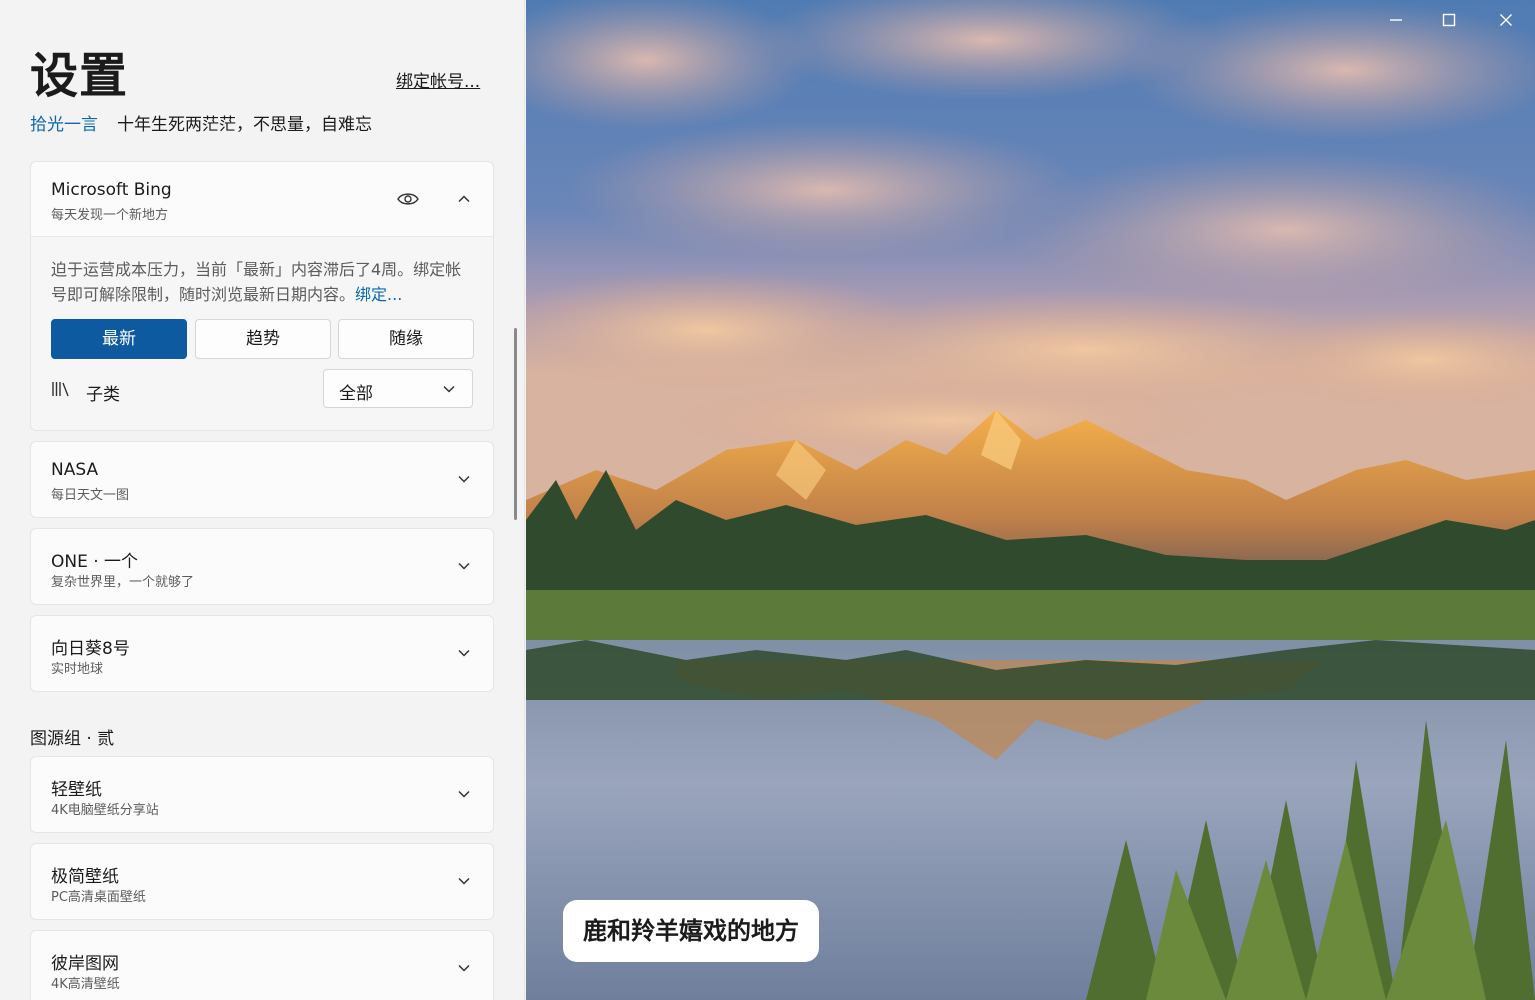 The height and width of the screenshot is (1000, 1535). I want to click on close-icon, so click(1506, 20).